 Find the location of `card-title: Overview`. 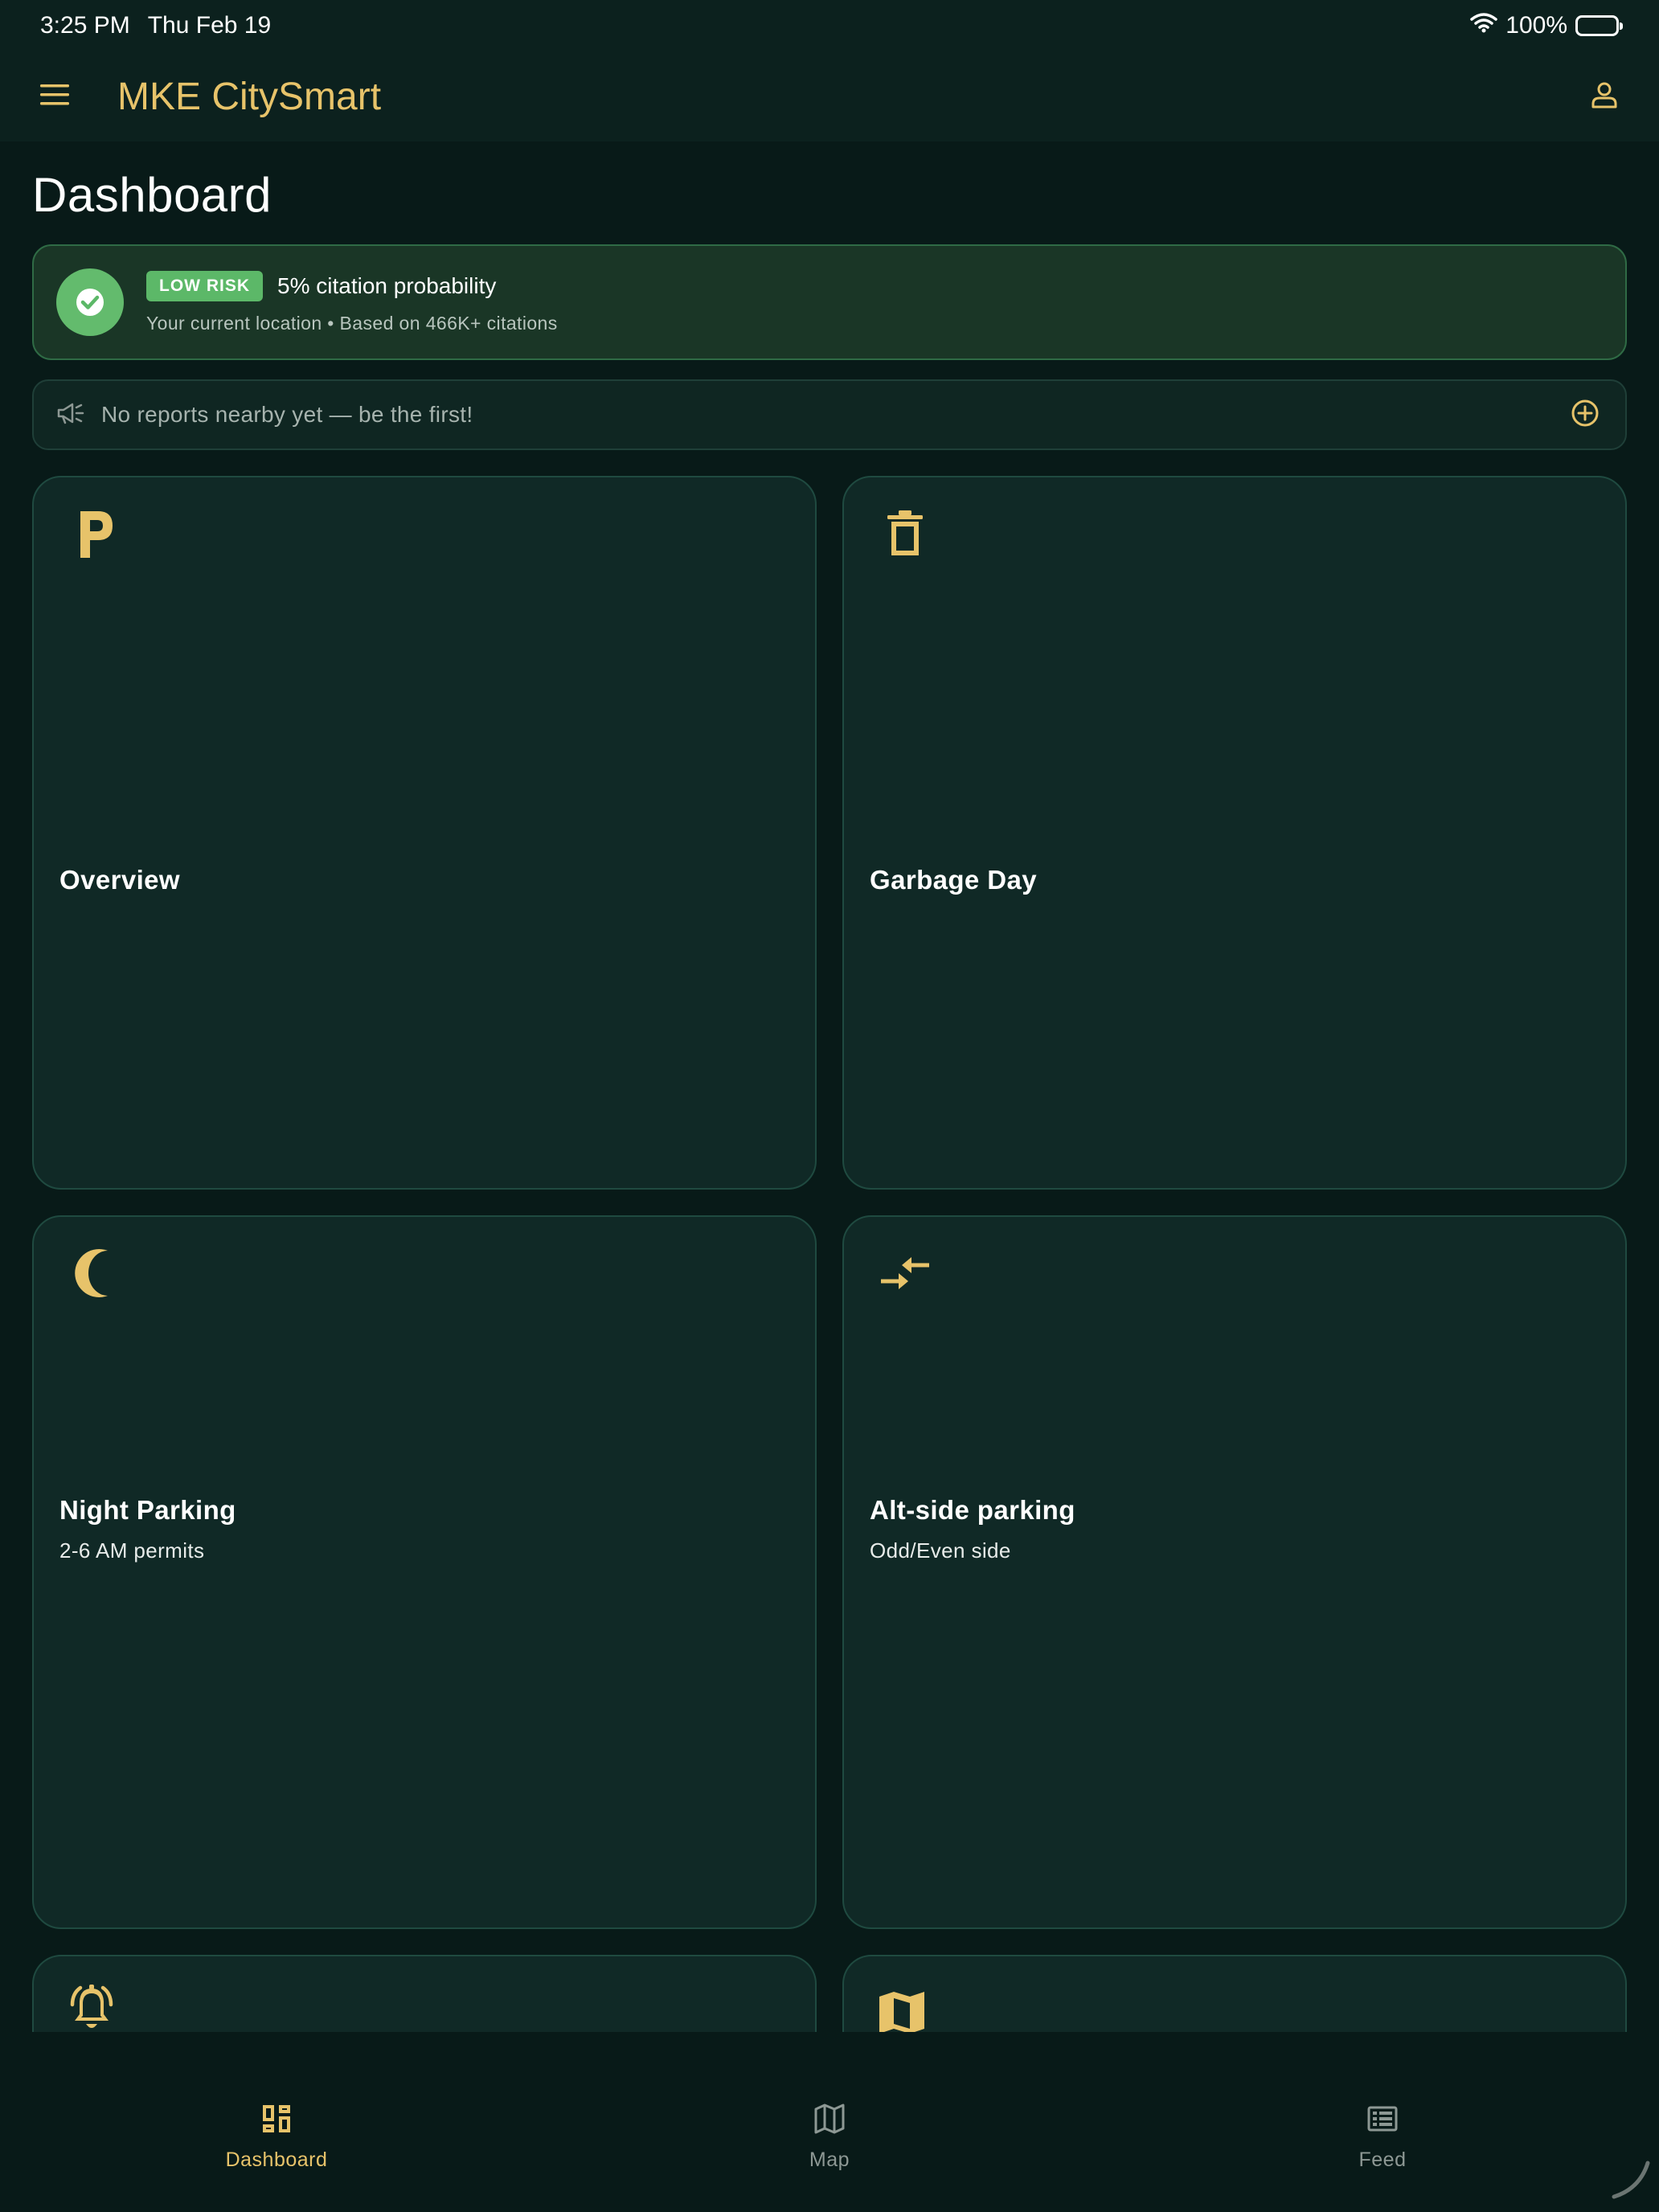

card-title: Overview is located at coordinates (119, 880).